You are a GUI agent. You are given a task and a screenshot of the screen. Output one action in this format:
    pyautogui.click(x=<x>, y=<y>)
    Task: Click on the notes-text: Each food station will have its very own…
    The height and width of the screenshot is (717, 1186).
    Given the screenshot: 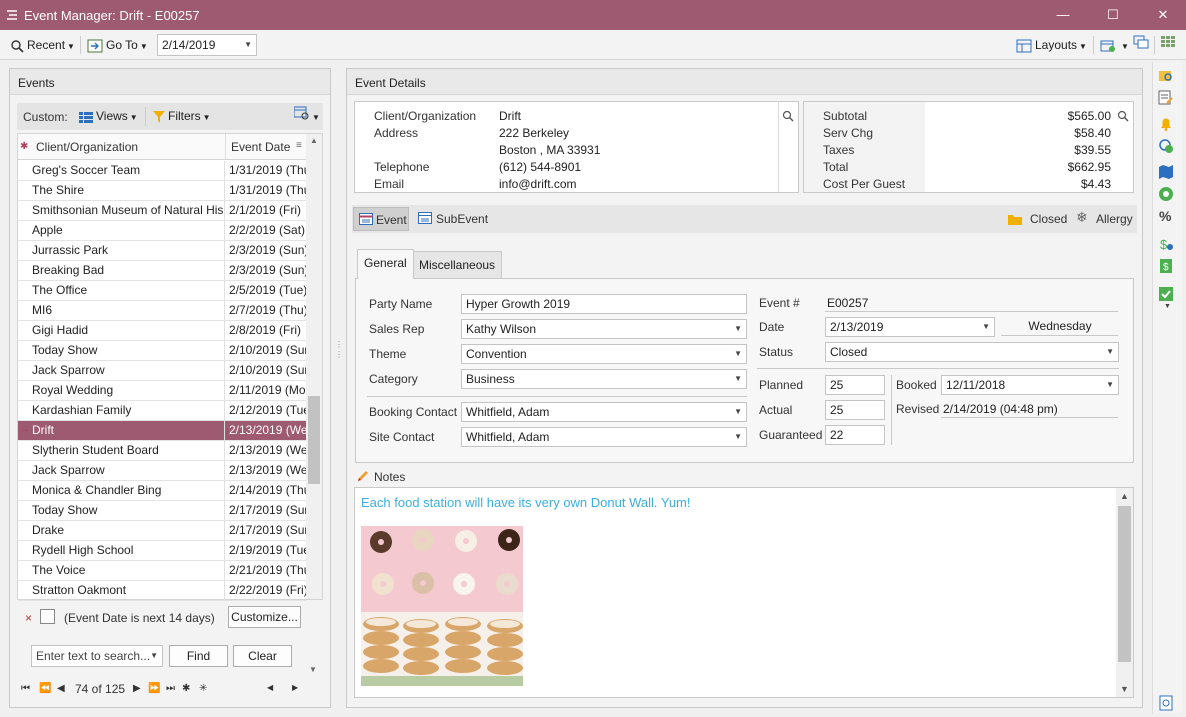 What is the action you would take?
    pyautogui.click(x=526, y=502)
    